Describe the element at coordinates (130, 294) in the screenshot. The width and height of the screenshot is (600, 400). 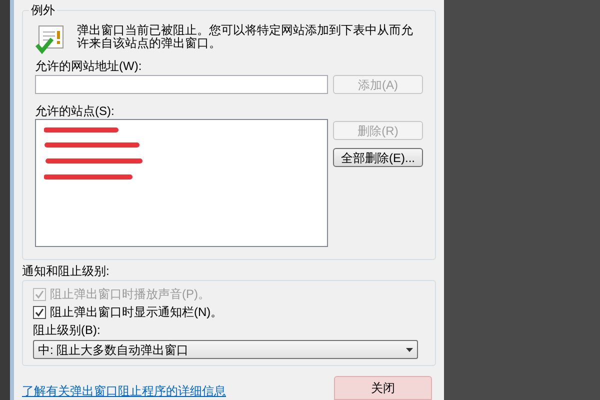
I see `checkbox-label: 阻止弹出窗口时播放声音(P)。` at that location.